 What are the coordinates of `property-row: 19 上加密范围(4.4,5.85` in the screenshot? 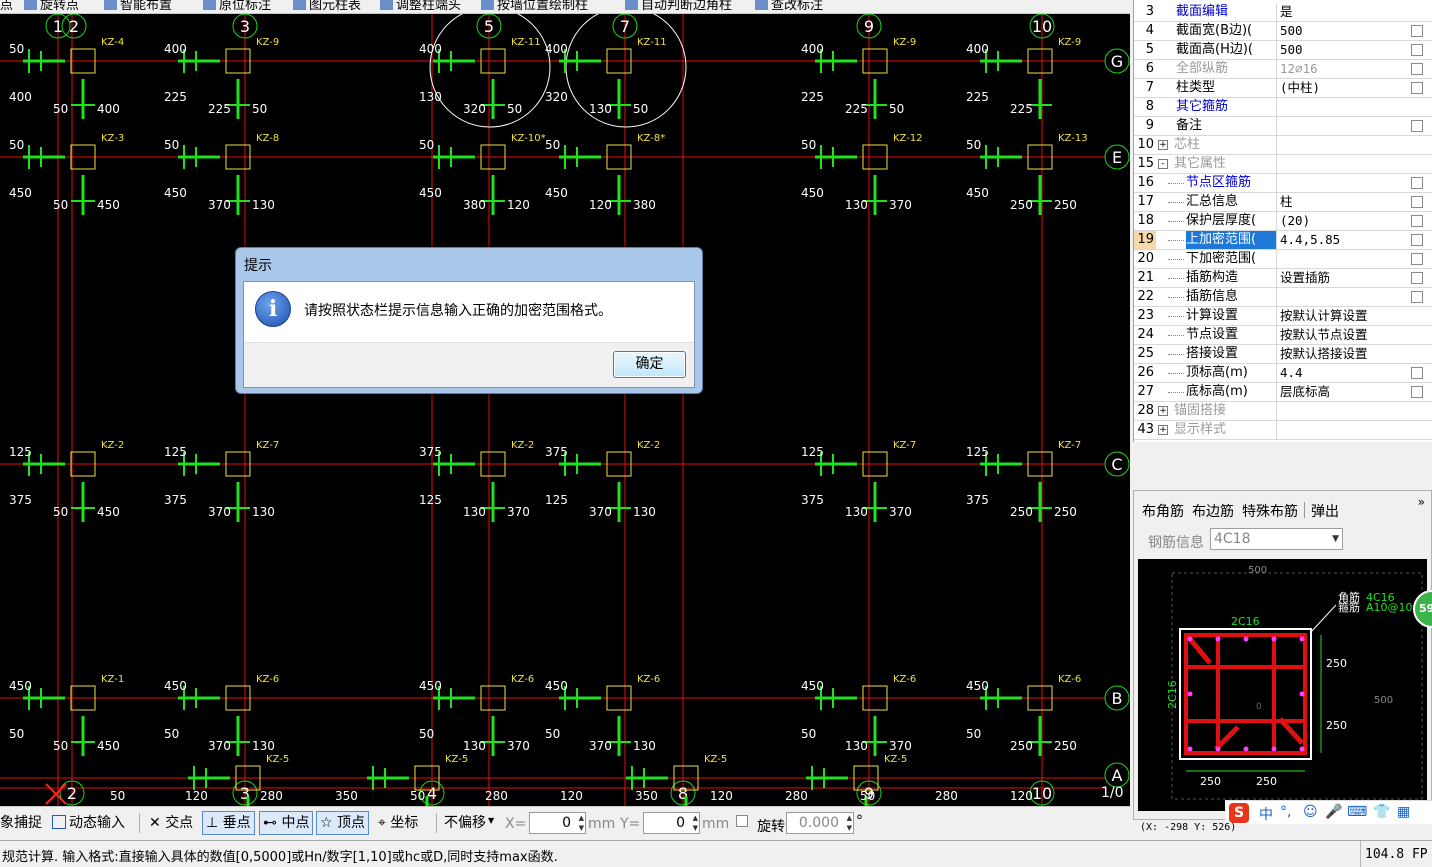 It's located at (1283, 240).